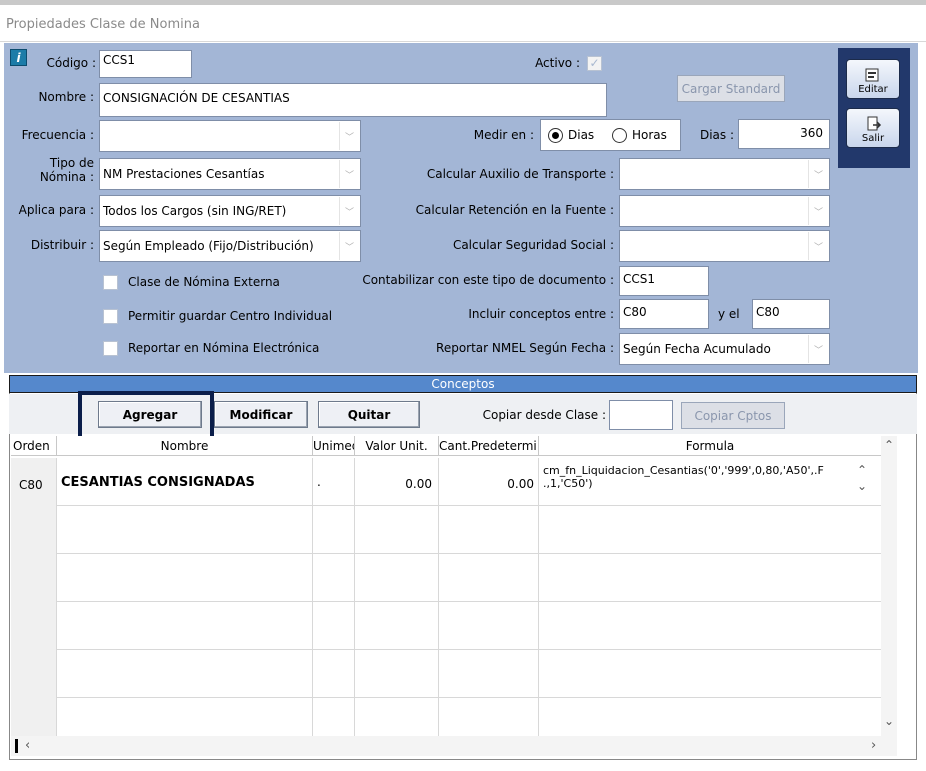 The image size is (926, 771). Describe the element at coordinates (733, 415) in the screenshot. I see `copiar-cptos-button: Copiar Cptos` at that location.